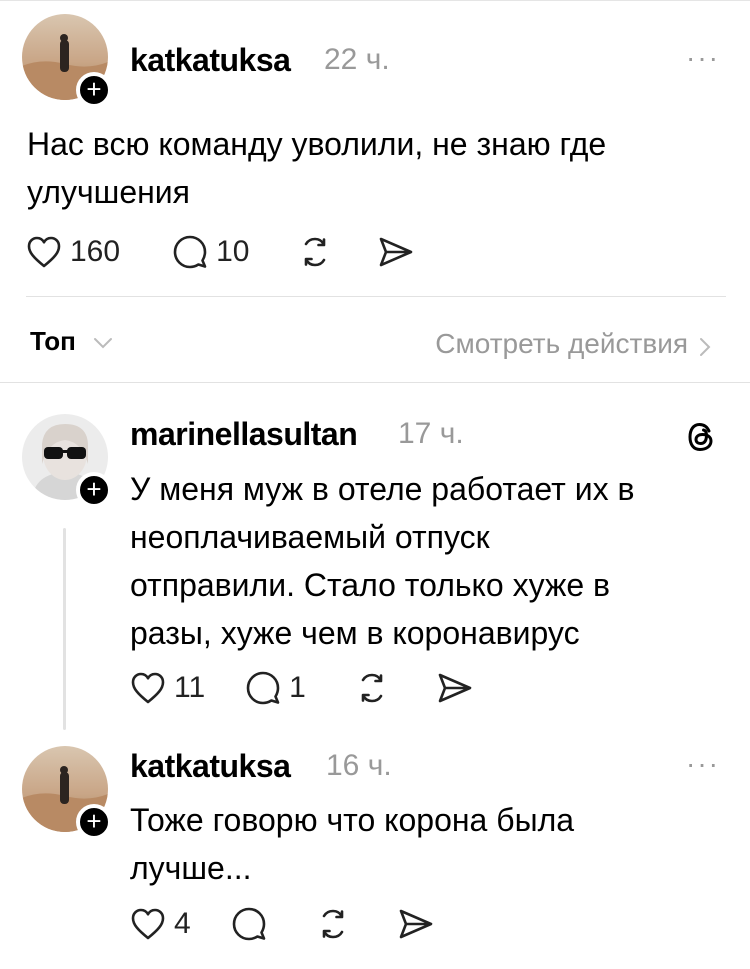  What do you see at coordinates (375, 2) in the screenshot?
I see `top-edge-border` at bounding box center [375, 2].